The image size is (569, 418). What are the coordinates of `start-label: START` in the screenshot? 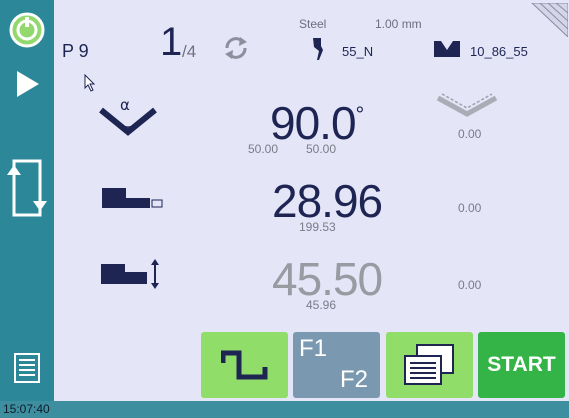 It's located at (521, 364).